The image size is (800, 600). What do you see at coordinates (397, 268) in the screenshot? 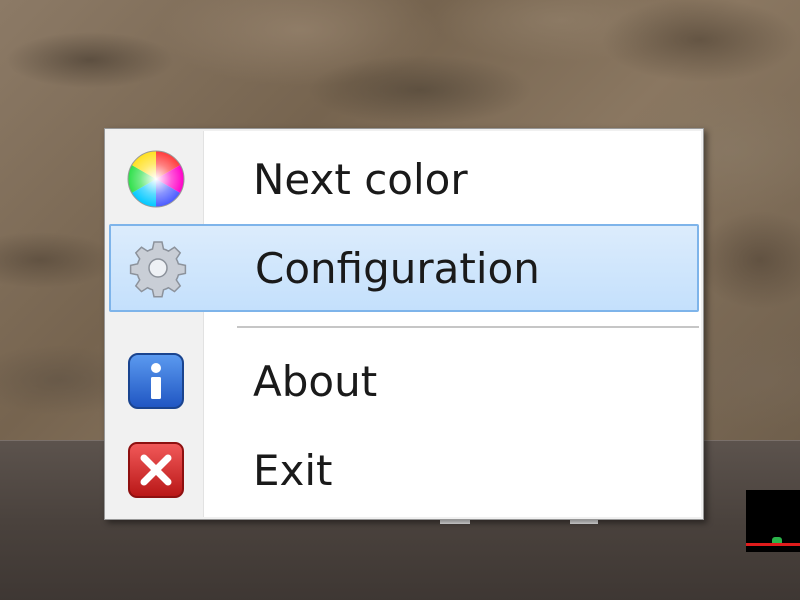
I see `menu-item-label: Configuration` at bounding box center [397, 268].